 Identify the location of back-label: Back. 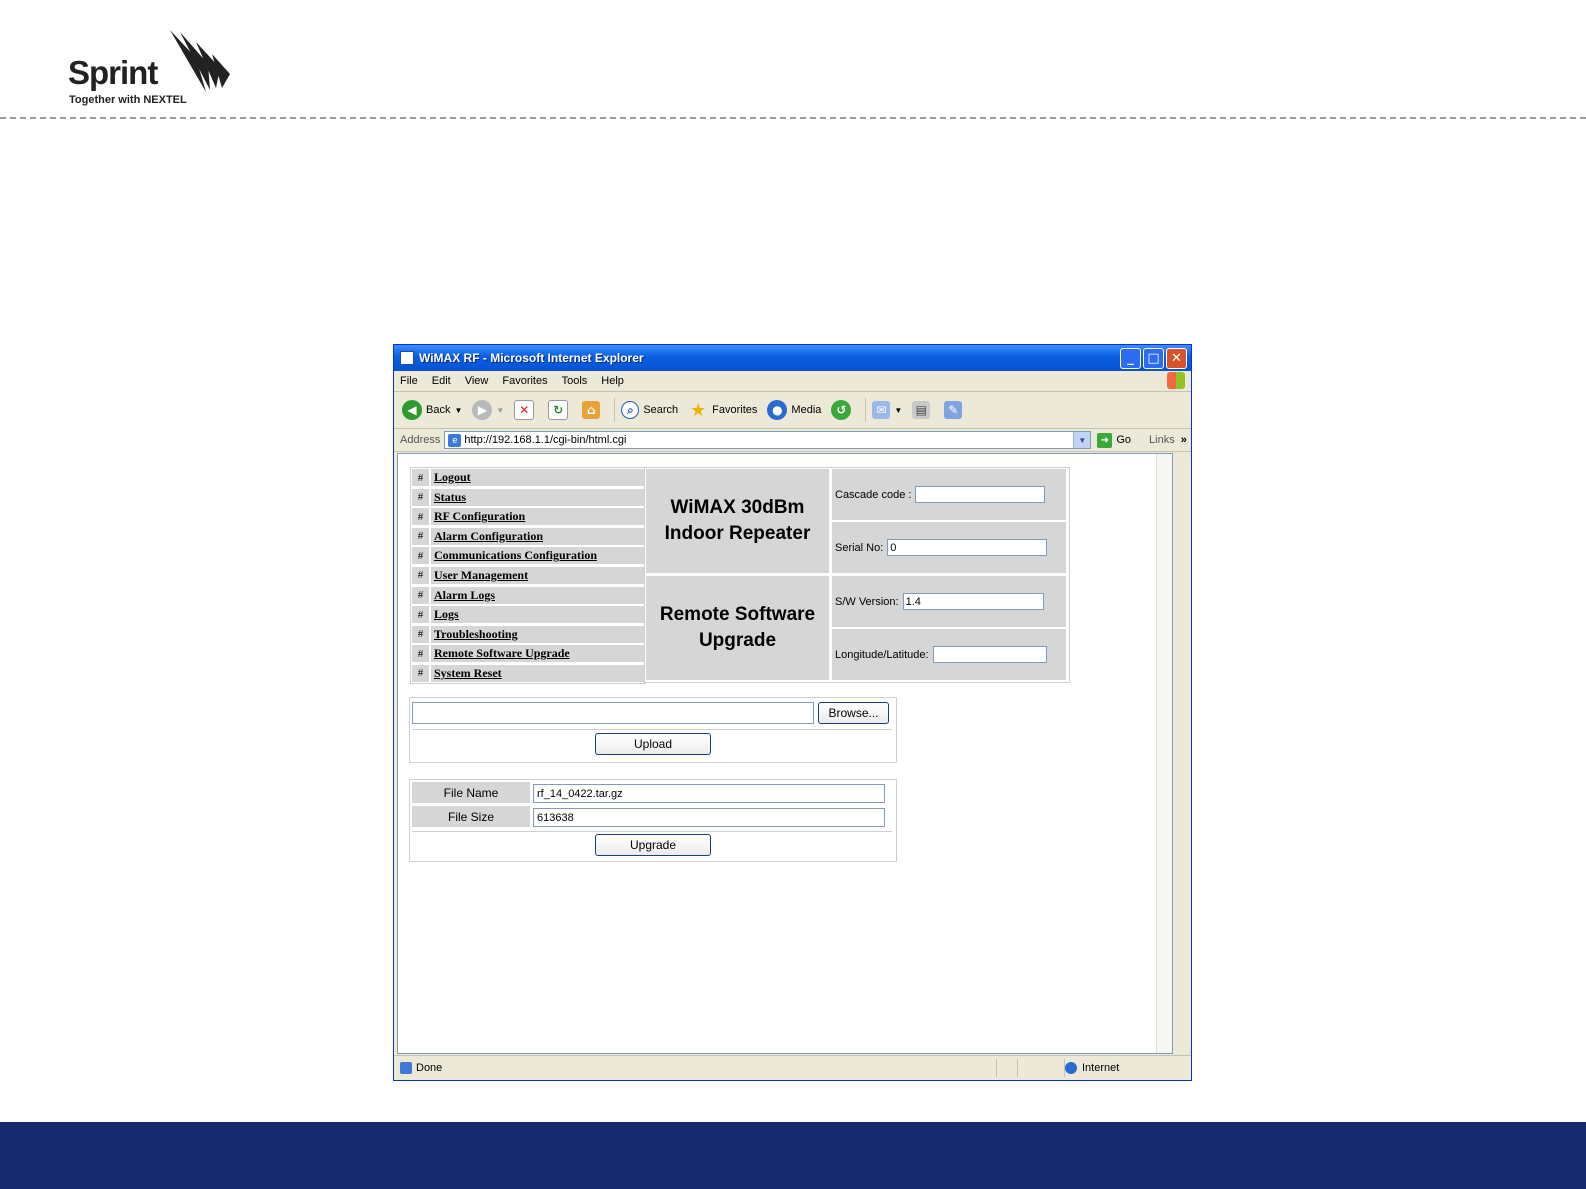
(438, 410).